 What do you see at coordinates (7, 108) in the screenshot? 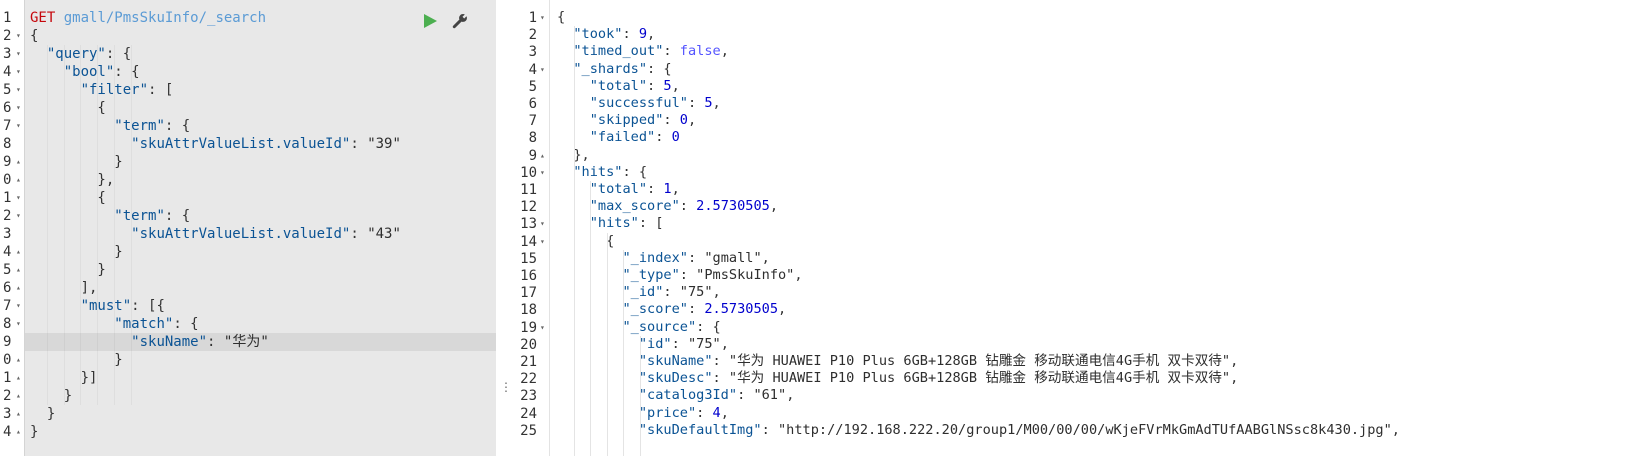
I see `request-line-number: 6` at bounding box center [7, 108].